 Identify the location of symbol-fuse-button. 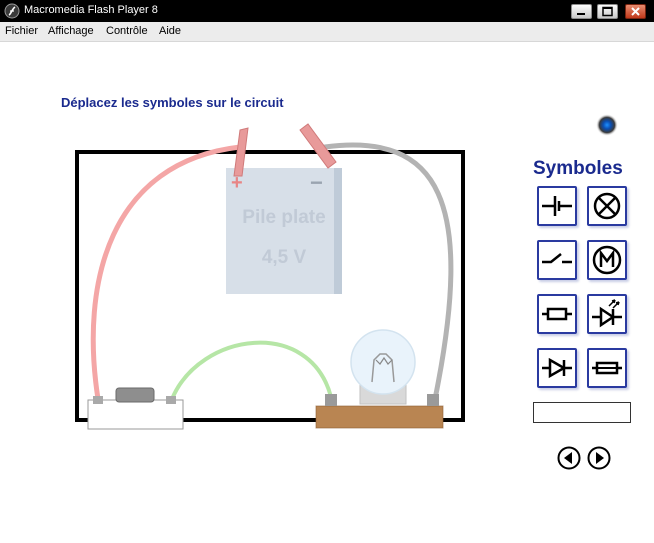
(607, 368).